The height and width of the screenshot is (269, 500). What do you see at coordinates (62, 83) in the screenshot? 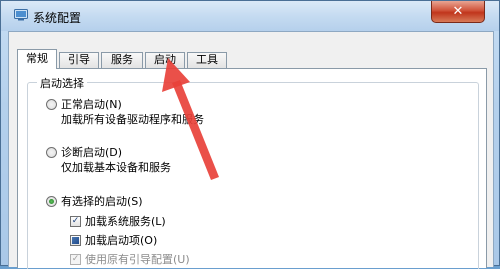
I see `group-legend: 启动选择` at bounding box center [62, 83].